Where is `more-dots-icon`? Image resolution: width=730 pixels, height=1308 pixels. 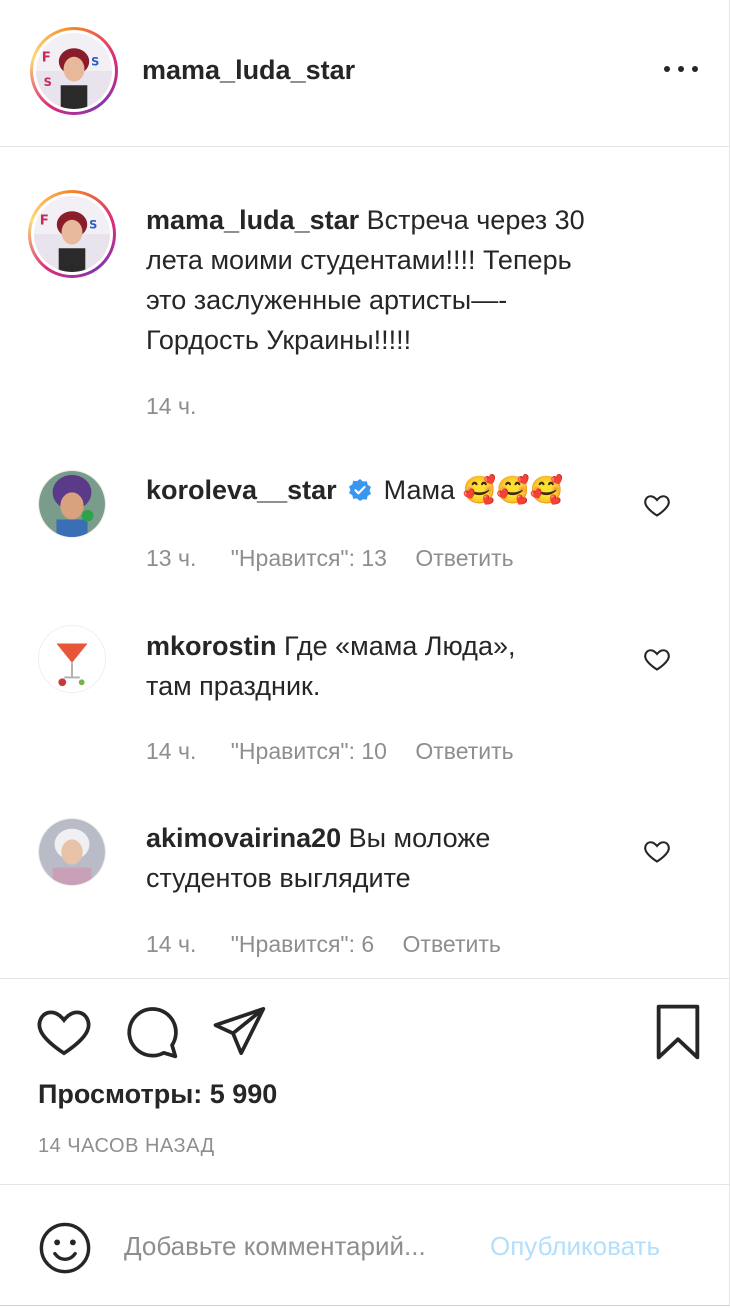 more-dots-icon is located at coordinates (681, 69).